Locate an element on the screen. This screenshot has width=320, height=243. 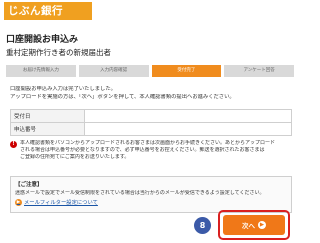
mail-filter-link: ▶ メールフィルター設定について is located at coordinates (151, 202).